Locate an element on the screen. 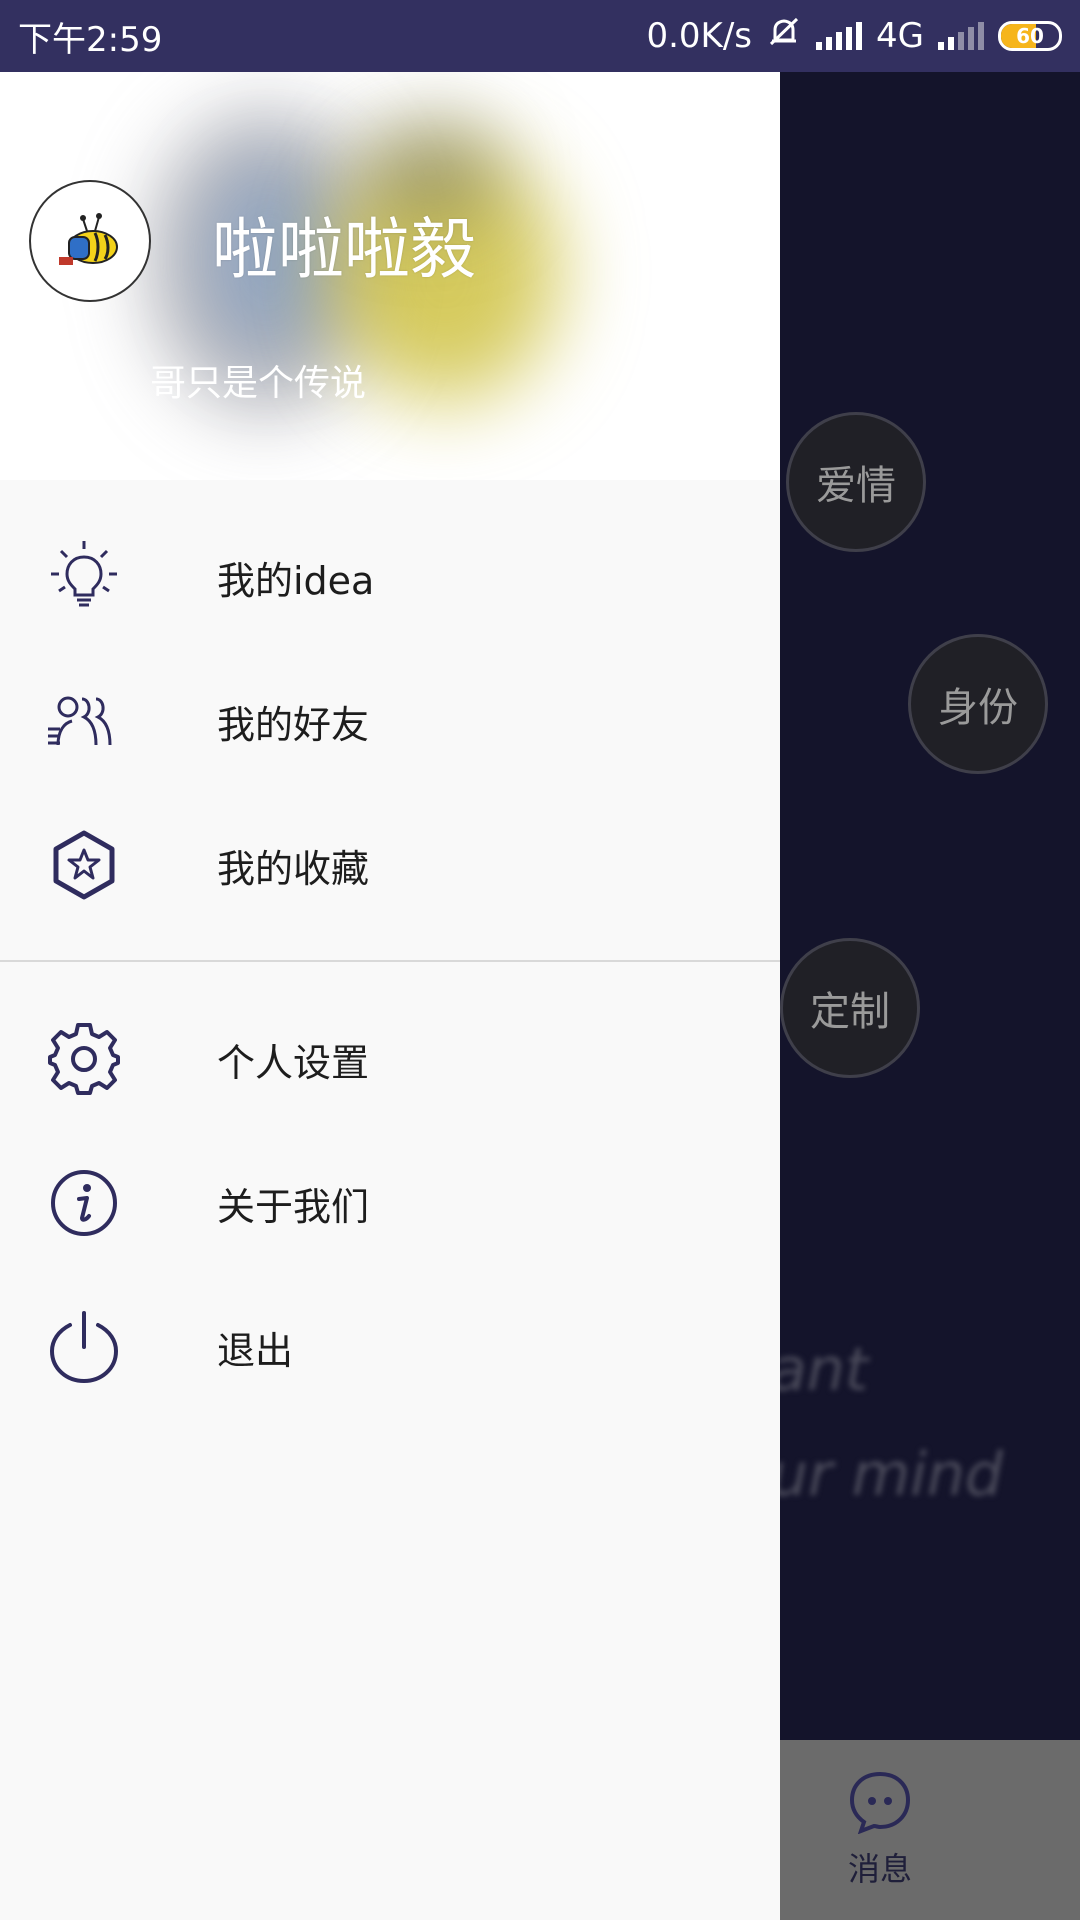  menu-item-logout: 退出 is located at coordinates (390, 1347).